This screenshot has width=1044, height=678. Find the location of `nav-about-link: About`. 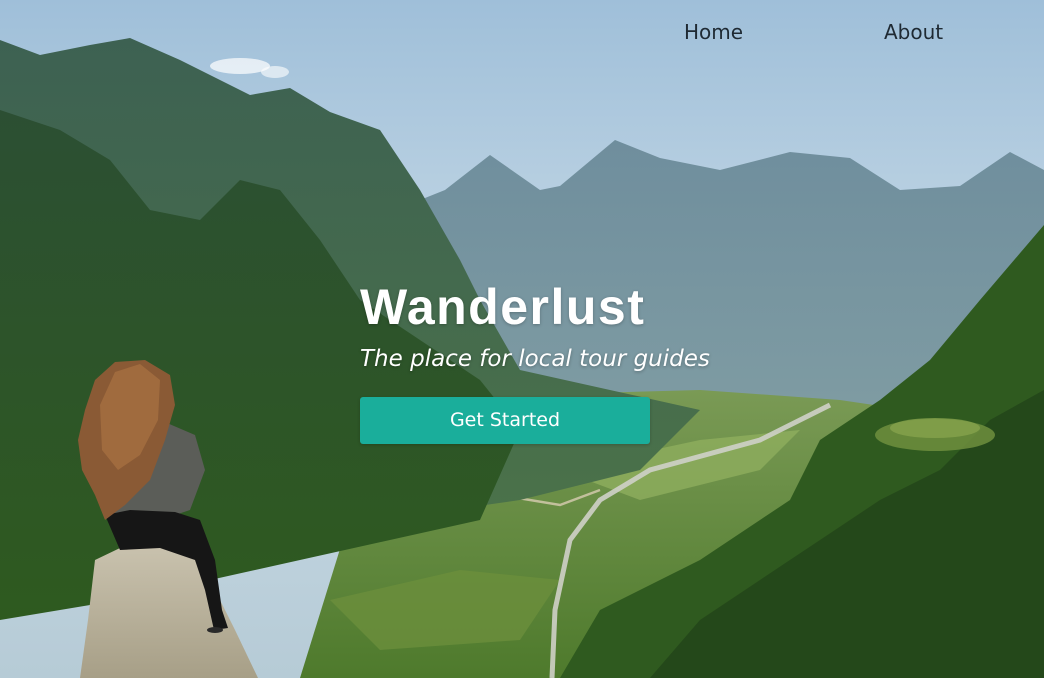

nav-about-link: About is located at coordinates (913, 32).